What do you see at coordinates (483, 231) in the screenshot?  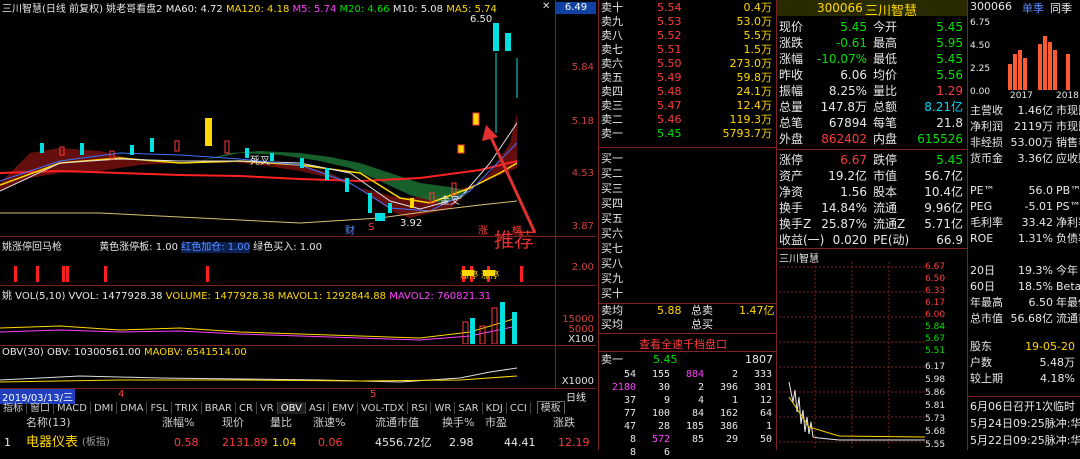 I see `zhang-marker: 涨` at bounding box center [483, 231].